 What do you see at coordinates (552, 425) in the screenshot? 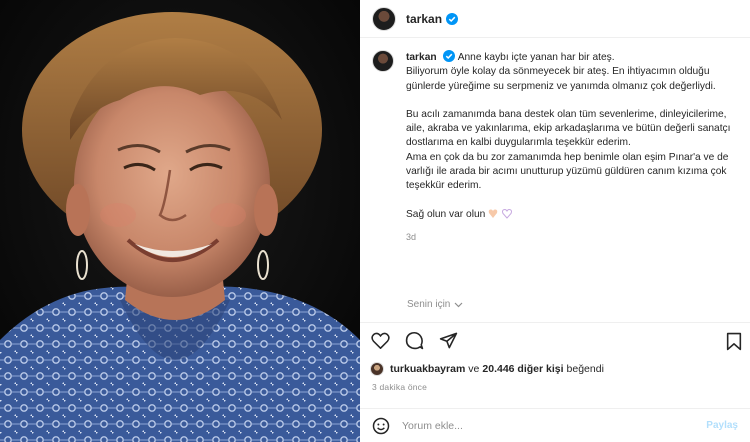
I see `comment-input` at bounding box center [552, 425].